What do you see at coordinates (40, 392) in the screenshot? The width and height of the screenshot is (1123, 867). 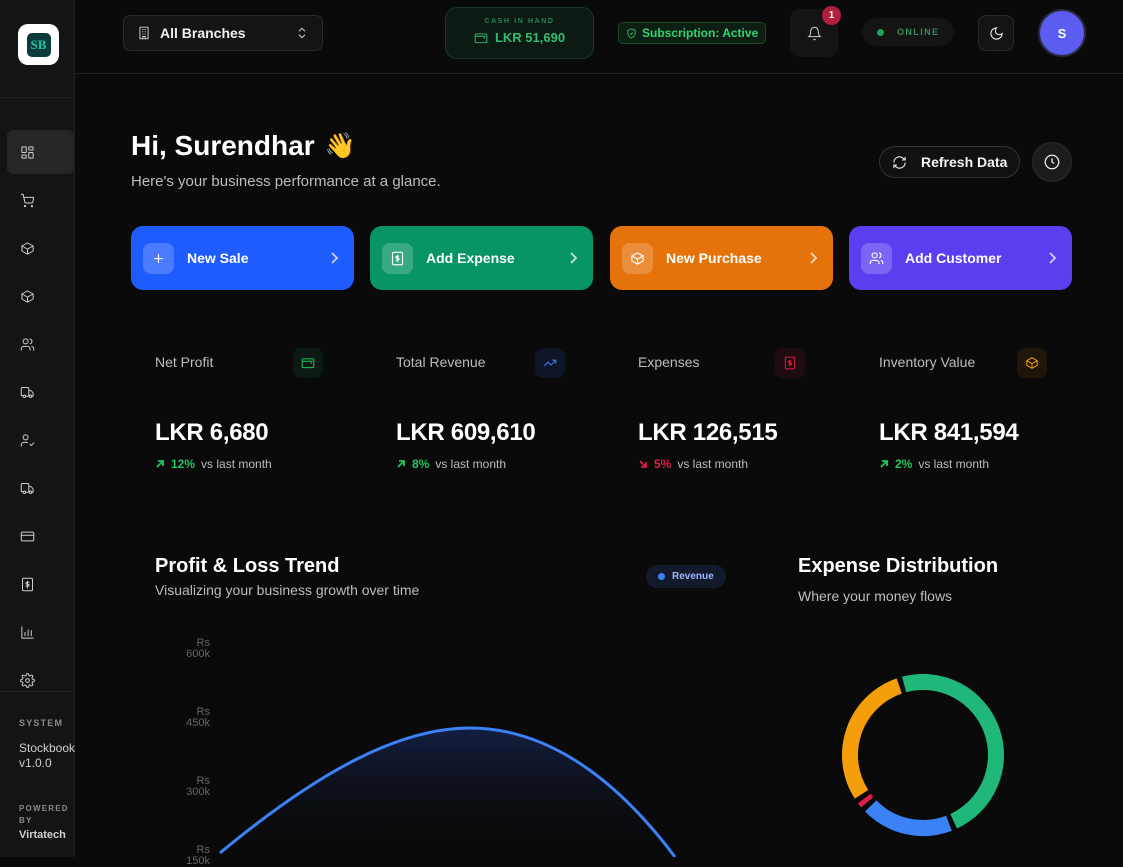 I see `sidebar-item-deliveries` at bounding box center [40, 392].